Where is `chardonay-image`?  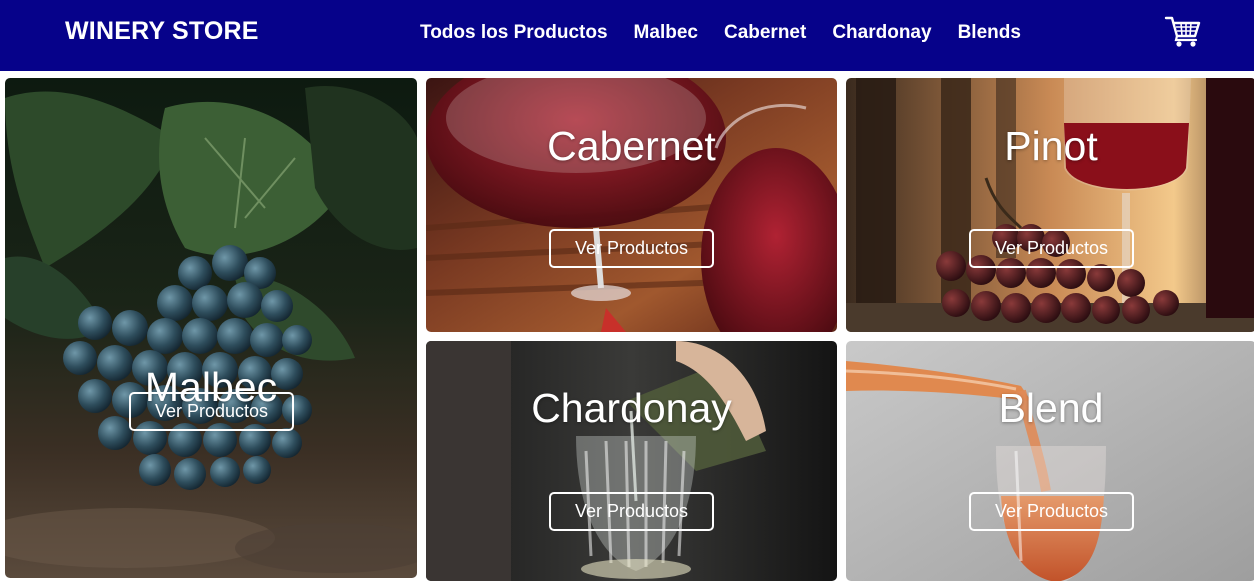 chardonay-image is located at coordinates (631, 461).